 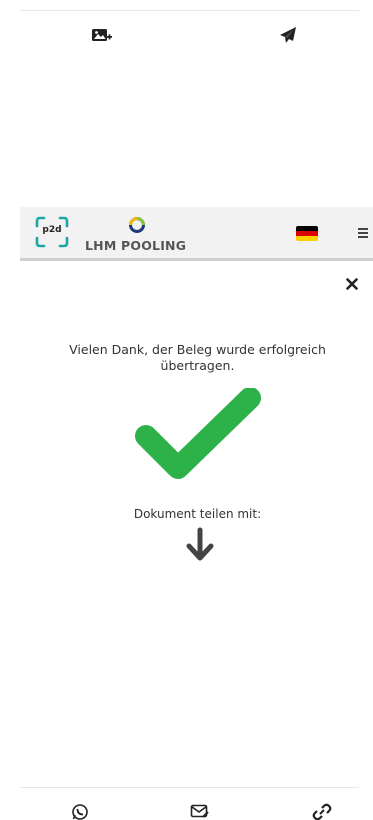 What do you see at coordinates (197, 514) in the screenshot?
I see `share-label: Dokument teilen mit:` at bounding box center [197, 514].